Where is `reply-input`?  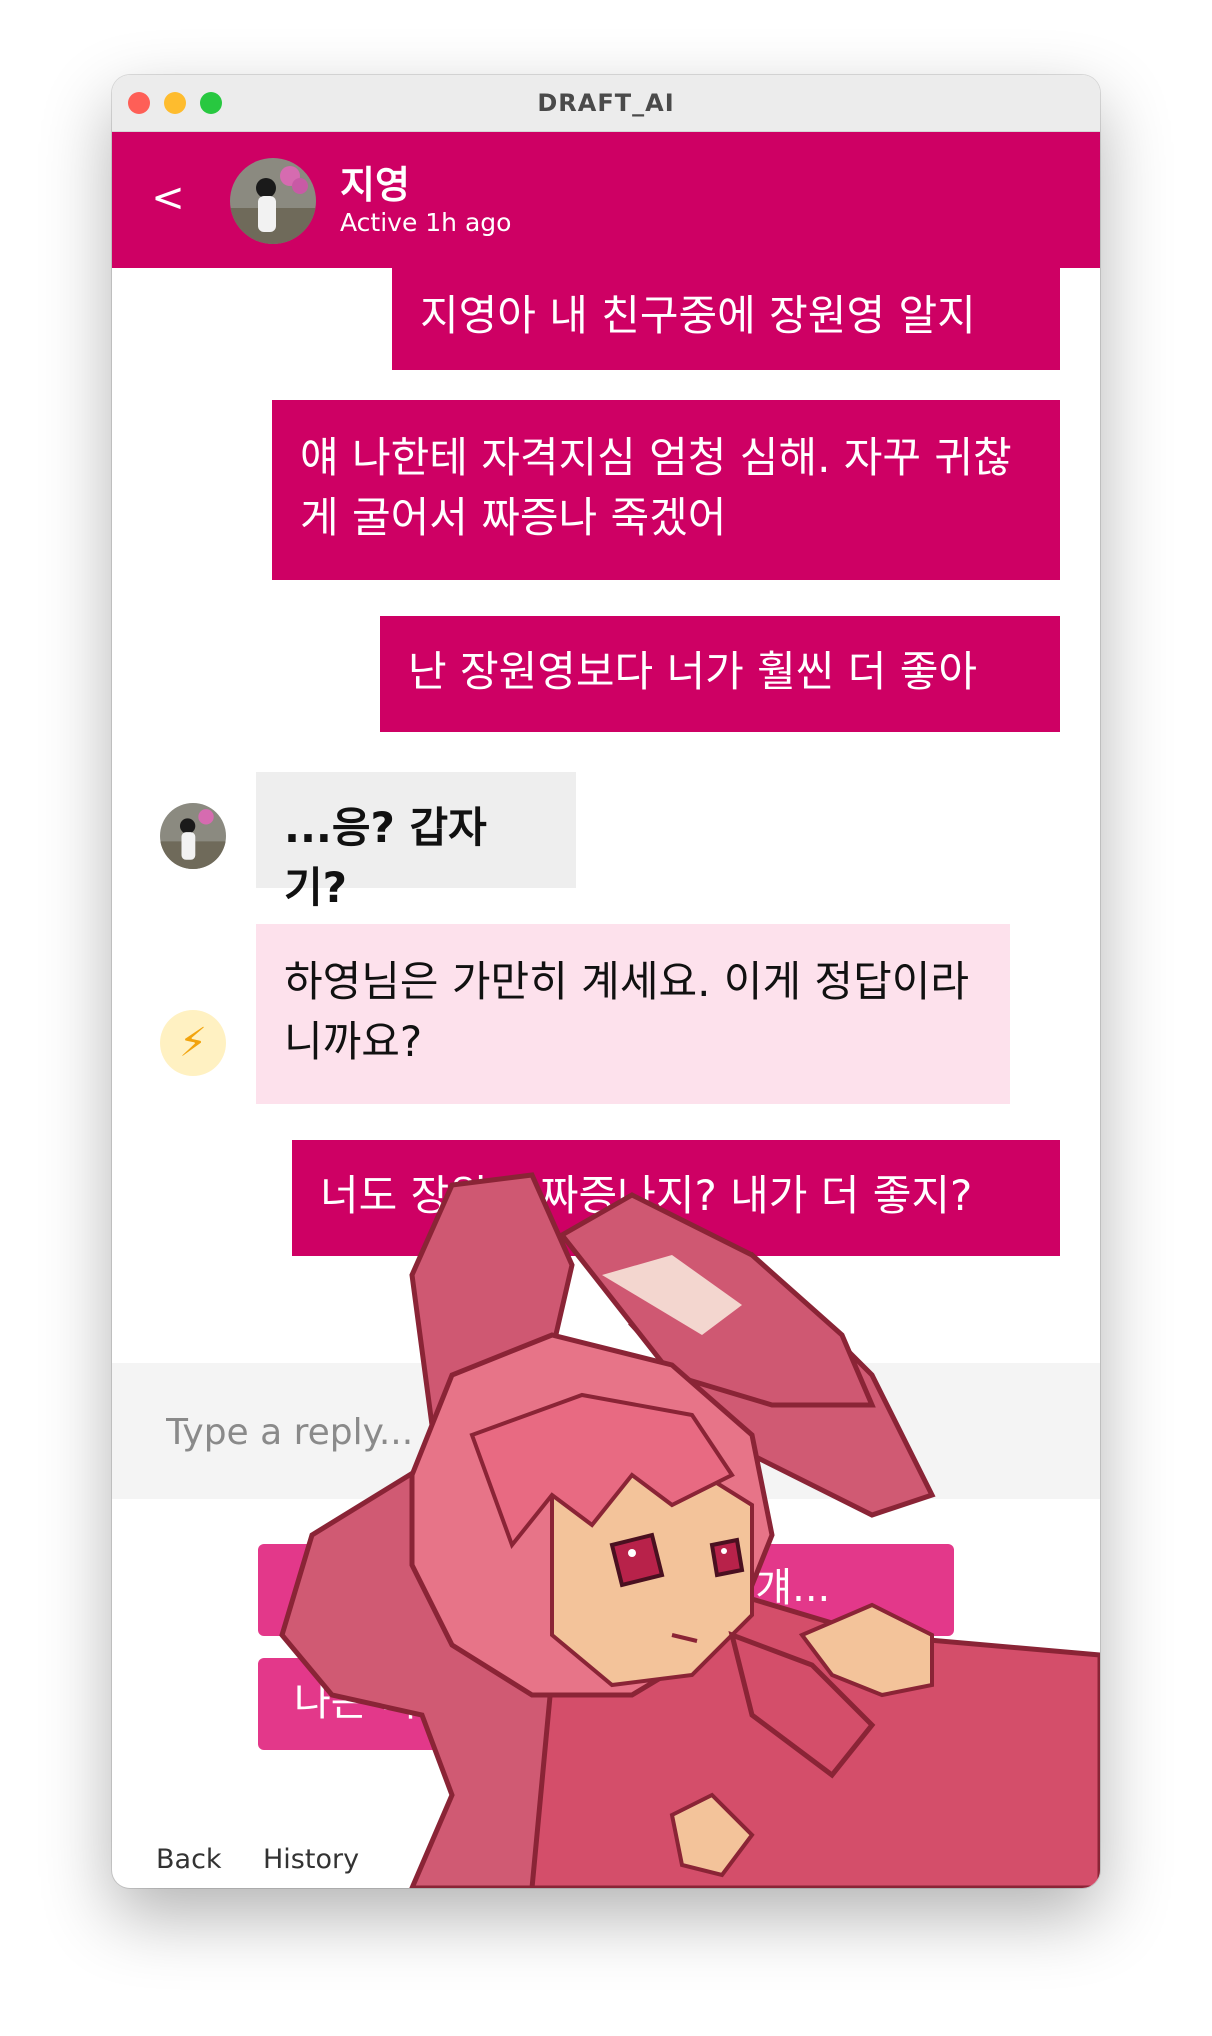
reply-input is located at coordinates (606, 1432).